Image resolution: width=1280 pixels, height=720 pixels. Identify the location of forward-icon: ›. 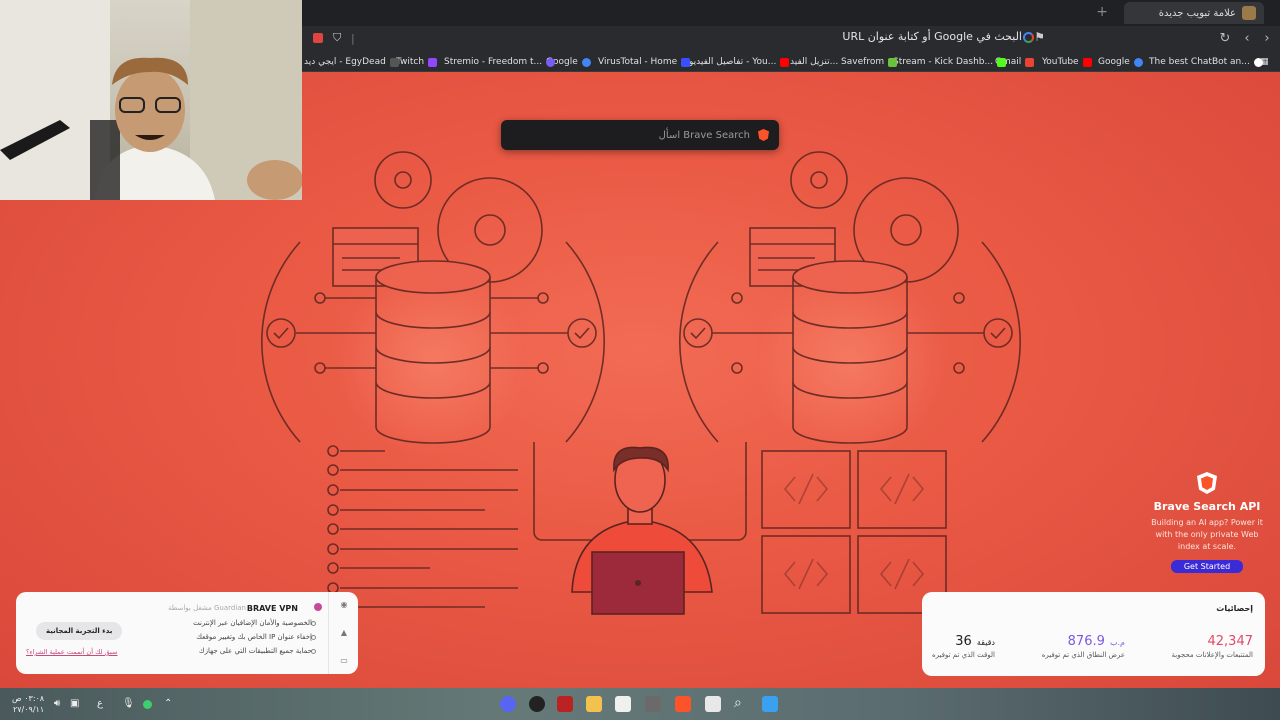
(1267, 38).